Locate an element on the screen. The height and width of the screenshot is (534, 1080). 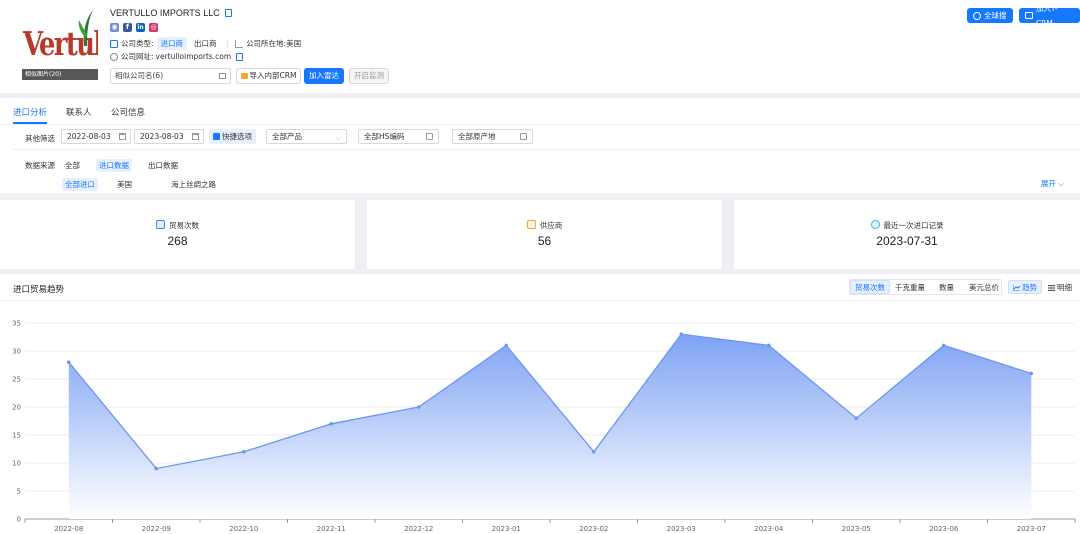
filter-divider is located at coordinates (546, 149).